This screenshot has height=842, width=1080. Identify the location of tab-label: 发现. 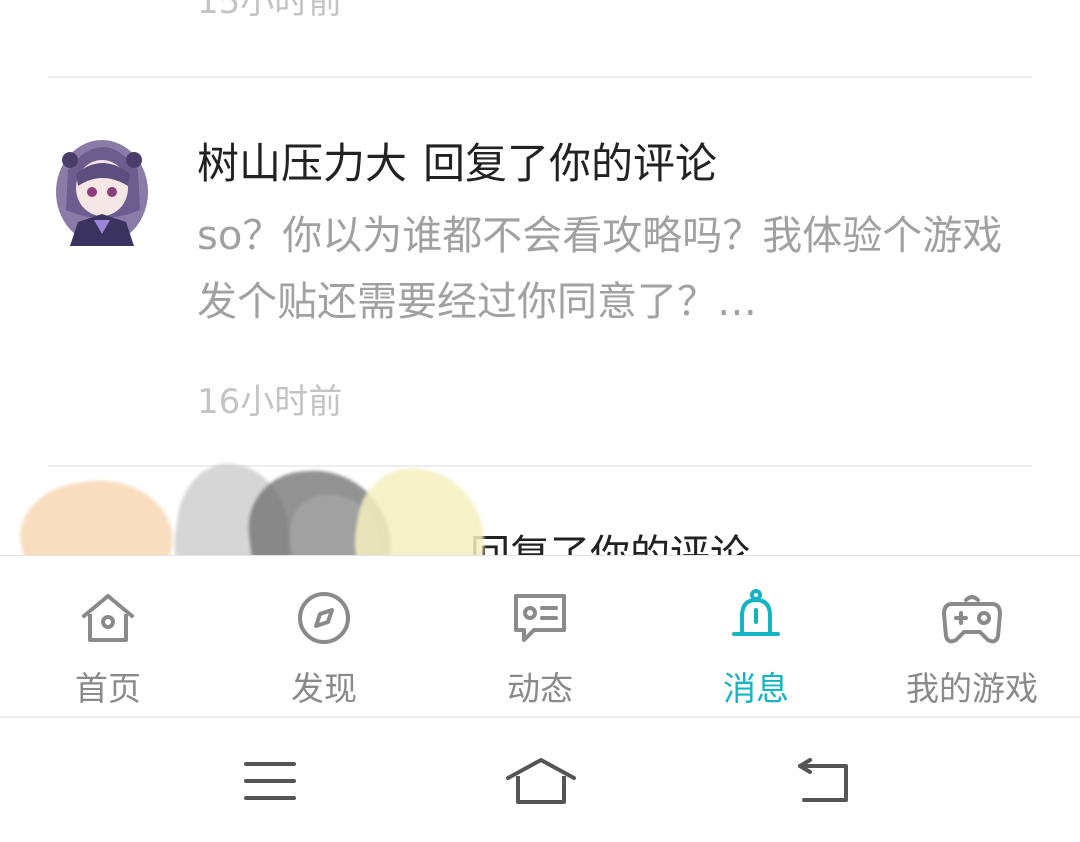
(324, 688).